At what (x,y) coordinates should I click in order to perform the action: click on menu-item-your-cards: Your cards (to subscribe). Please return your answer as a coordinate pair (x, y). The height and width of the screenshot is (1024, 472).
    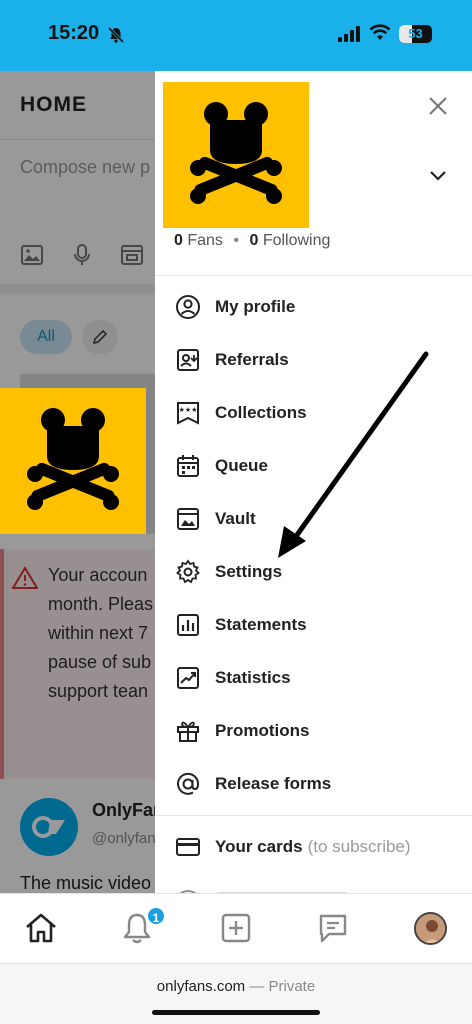
    Looking at the image, I should click on (313, 847).